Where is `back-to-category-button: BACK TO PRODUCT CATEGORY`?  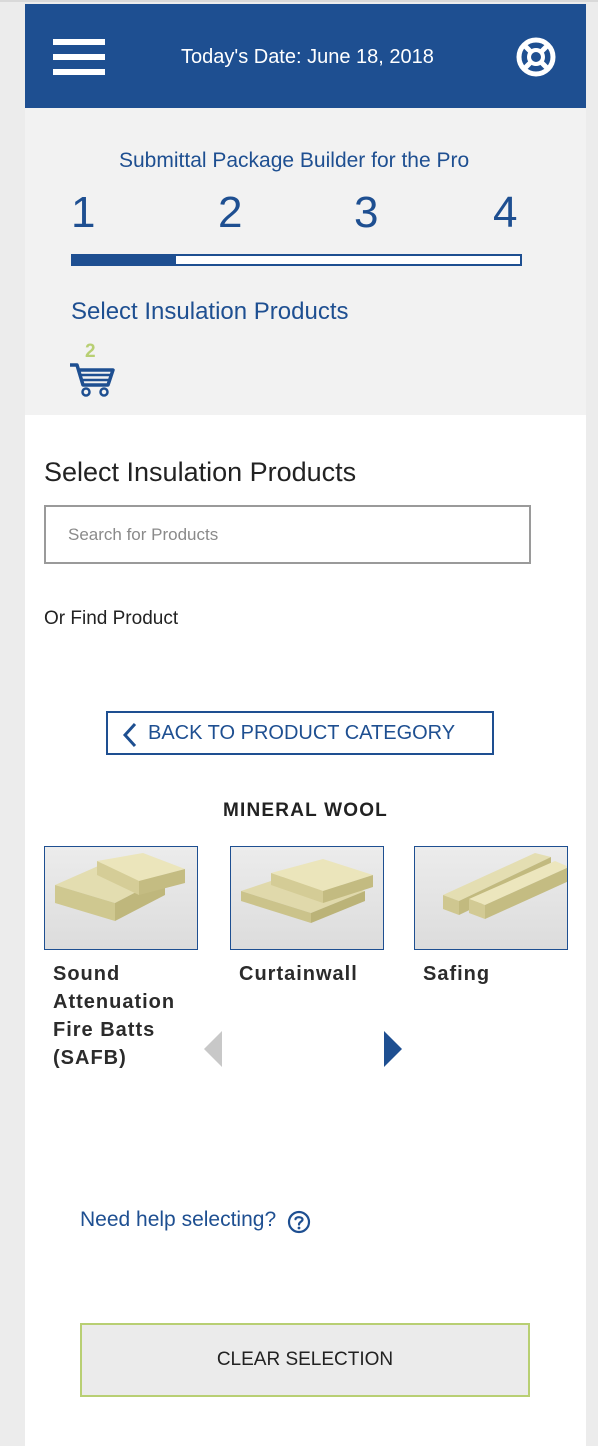 back-to-category-button: BACK TO PRODUCT CATEGORY is located at coordinates (300, 733).